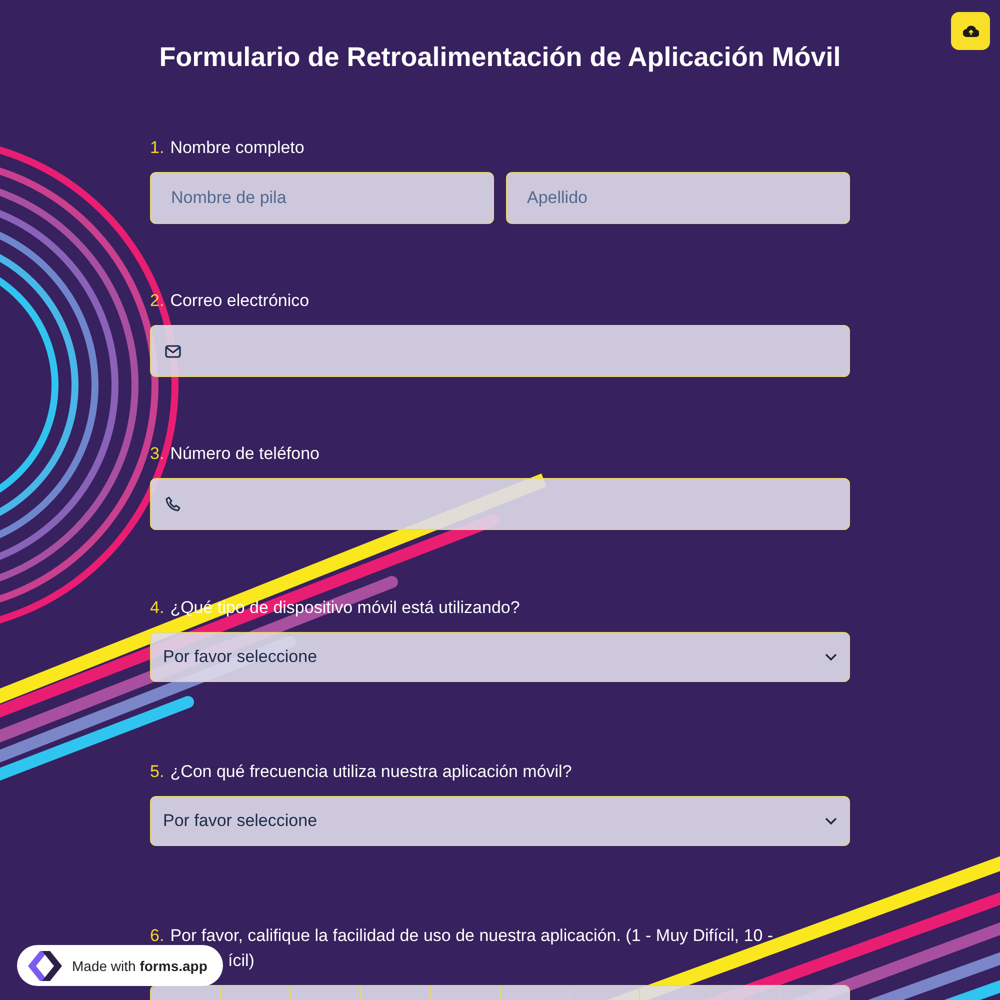 The width and height of the screenshot is (1000, 1000). I want to click on upload-button, so click(970, 31).